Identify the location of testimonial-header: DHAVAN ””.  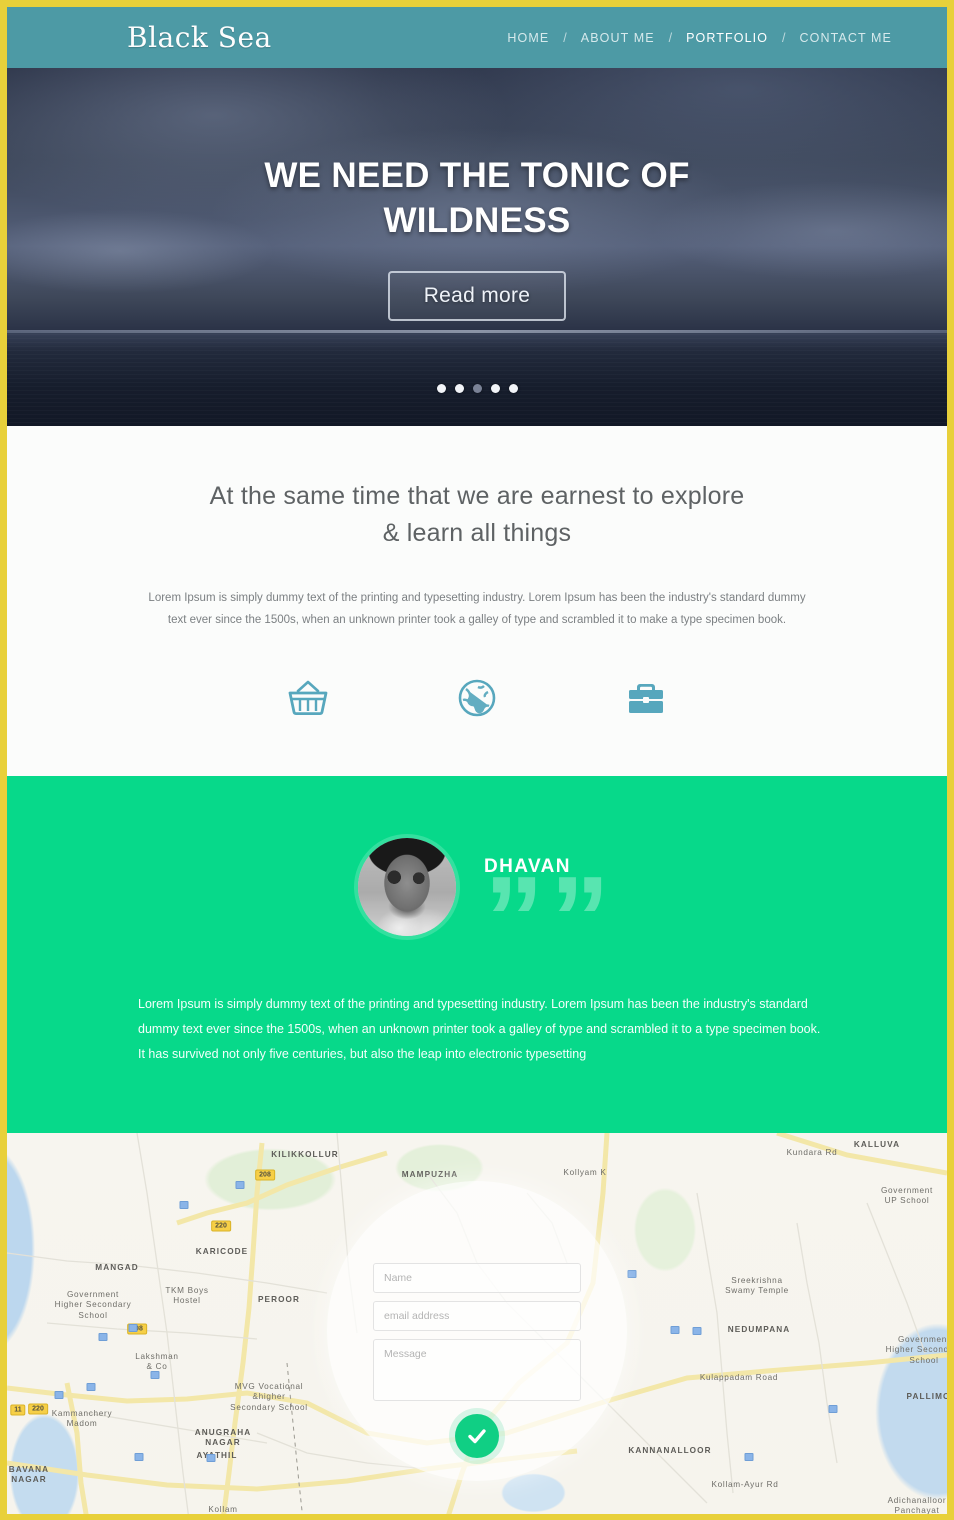
(477, 911).